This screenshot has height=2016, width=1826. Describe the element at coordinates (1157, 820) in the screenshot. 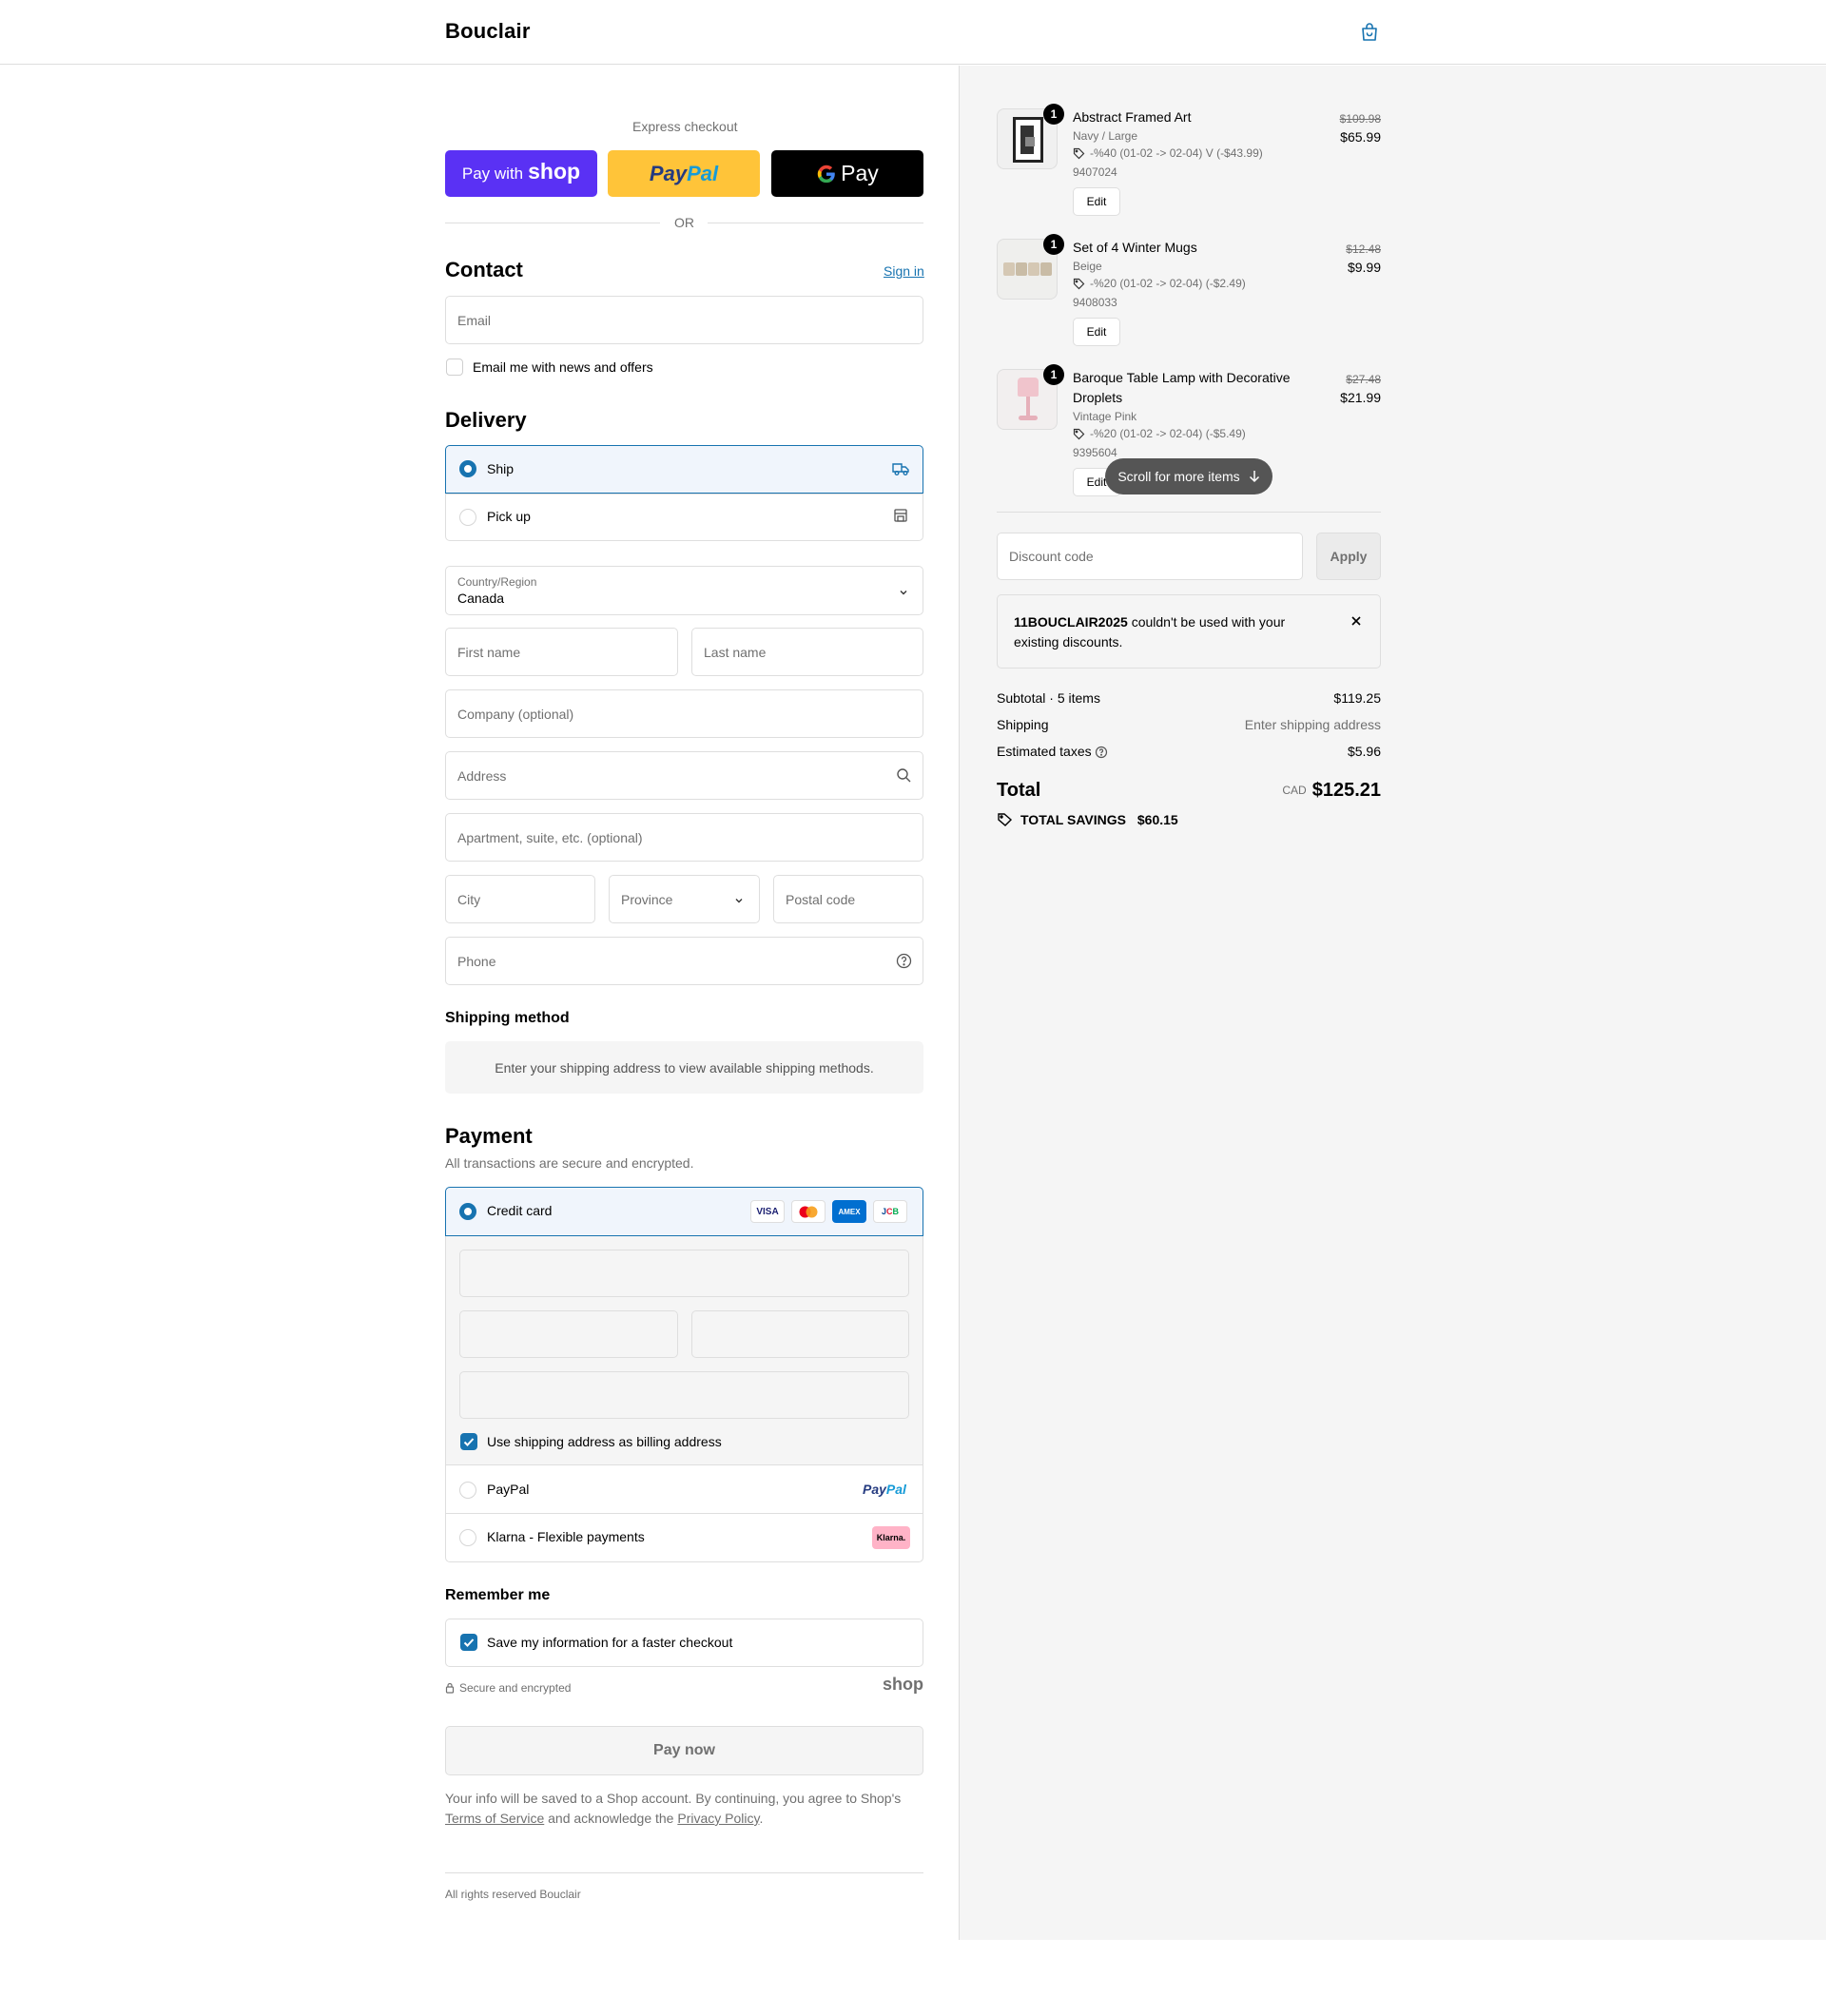

I see `total-savings-value: $60.15` at that location.